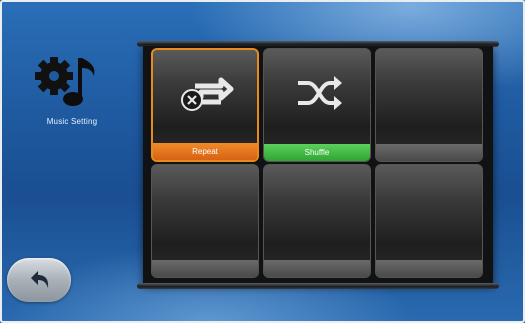  What do you see at coordinates (320, 93) in the screenshot?
I see `shuffle-icon` at bounding box center [320, 93].